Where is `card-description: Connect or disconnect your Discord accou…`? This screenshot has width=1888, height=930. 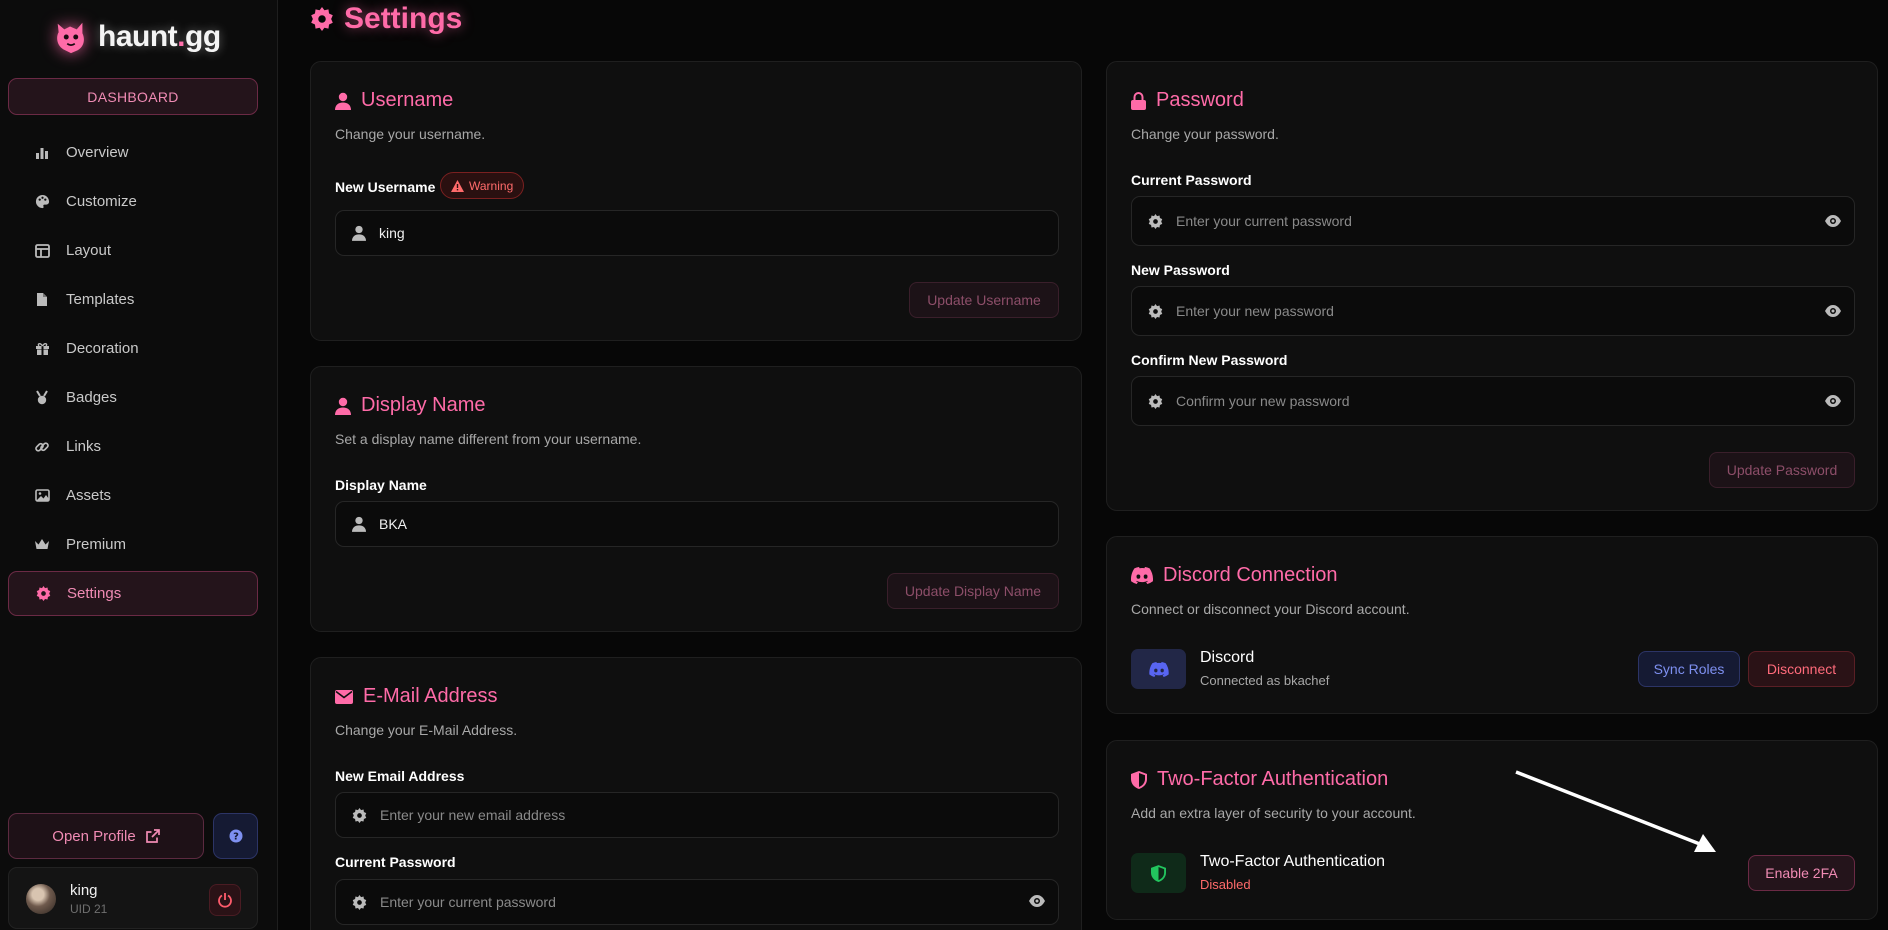
card-description: Connect or disconnect your Discord accou… is located at coordinates (1270, 609).